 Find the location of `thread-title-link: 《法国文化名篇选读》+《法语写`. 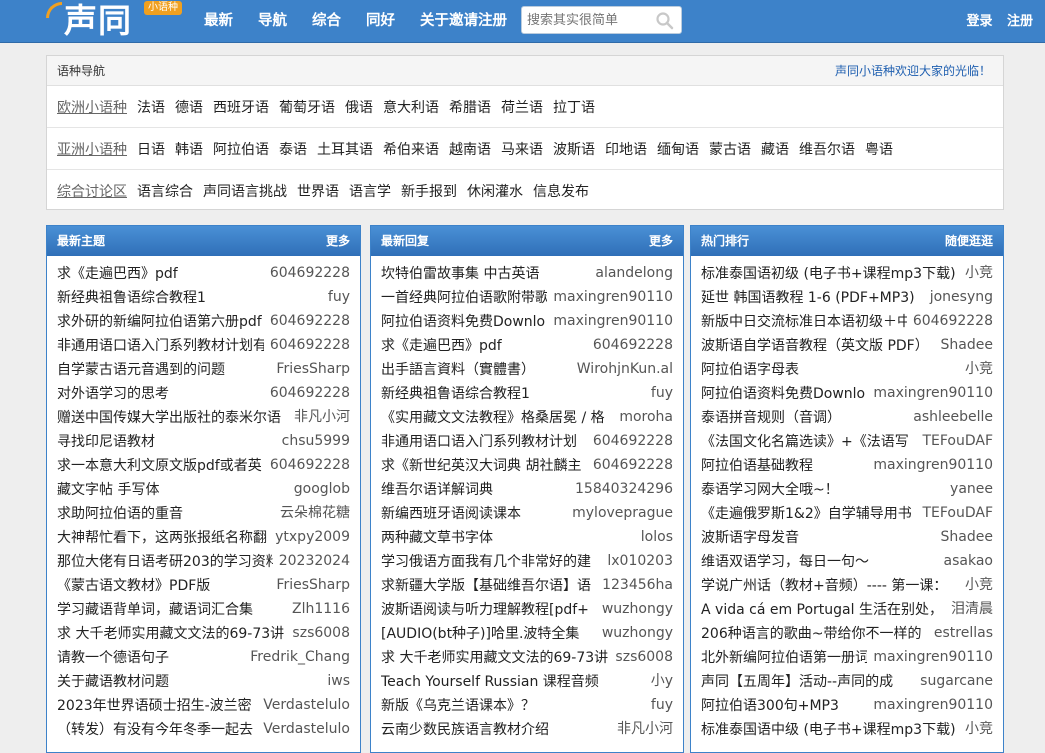

thread-title-link: 《法国文化名篇选读》+《法语写 is located at coordinates (805, 441).